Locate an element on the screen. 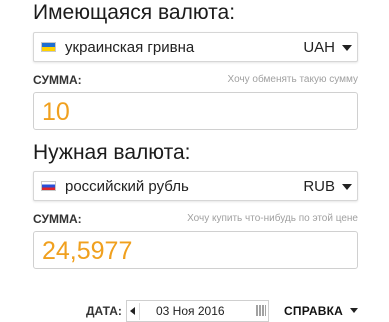 The width and height of the screenshot is (389, 322). date-picker: 03 Ноя 2016 is located at coordinates (197, 311).